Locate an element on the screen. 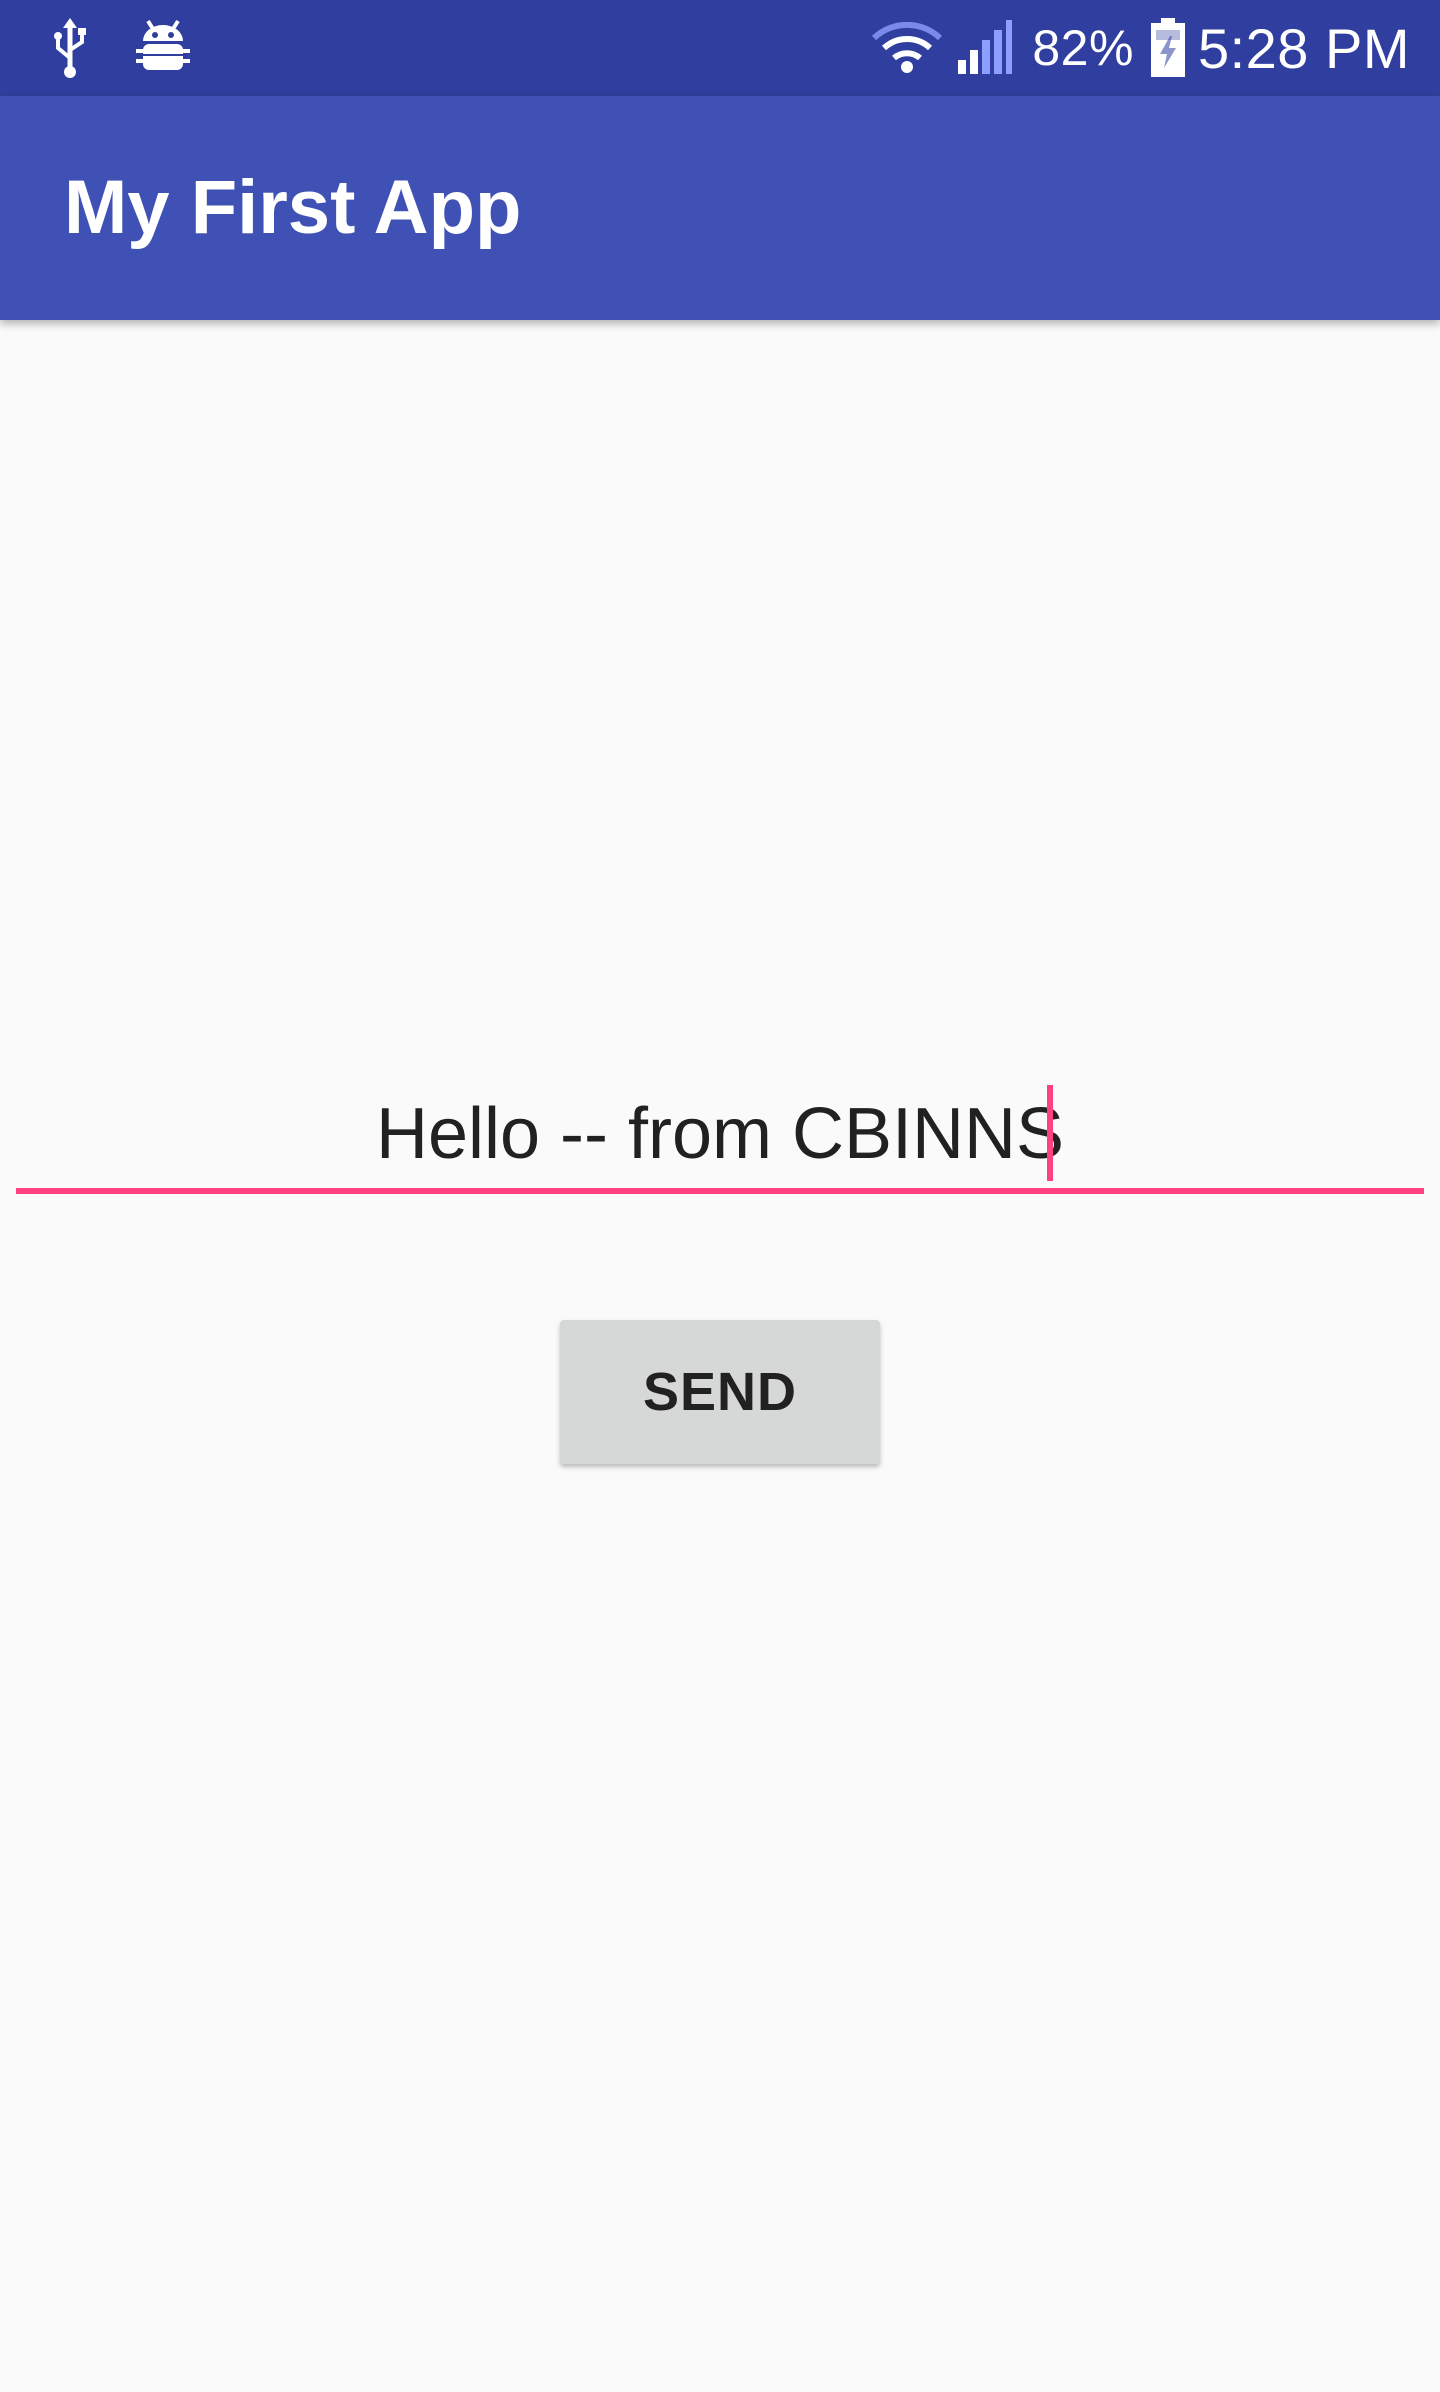 The width and height of the screenshot is (1440, 2392). app-title: My First App is located at coordinates (293, 207).